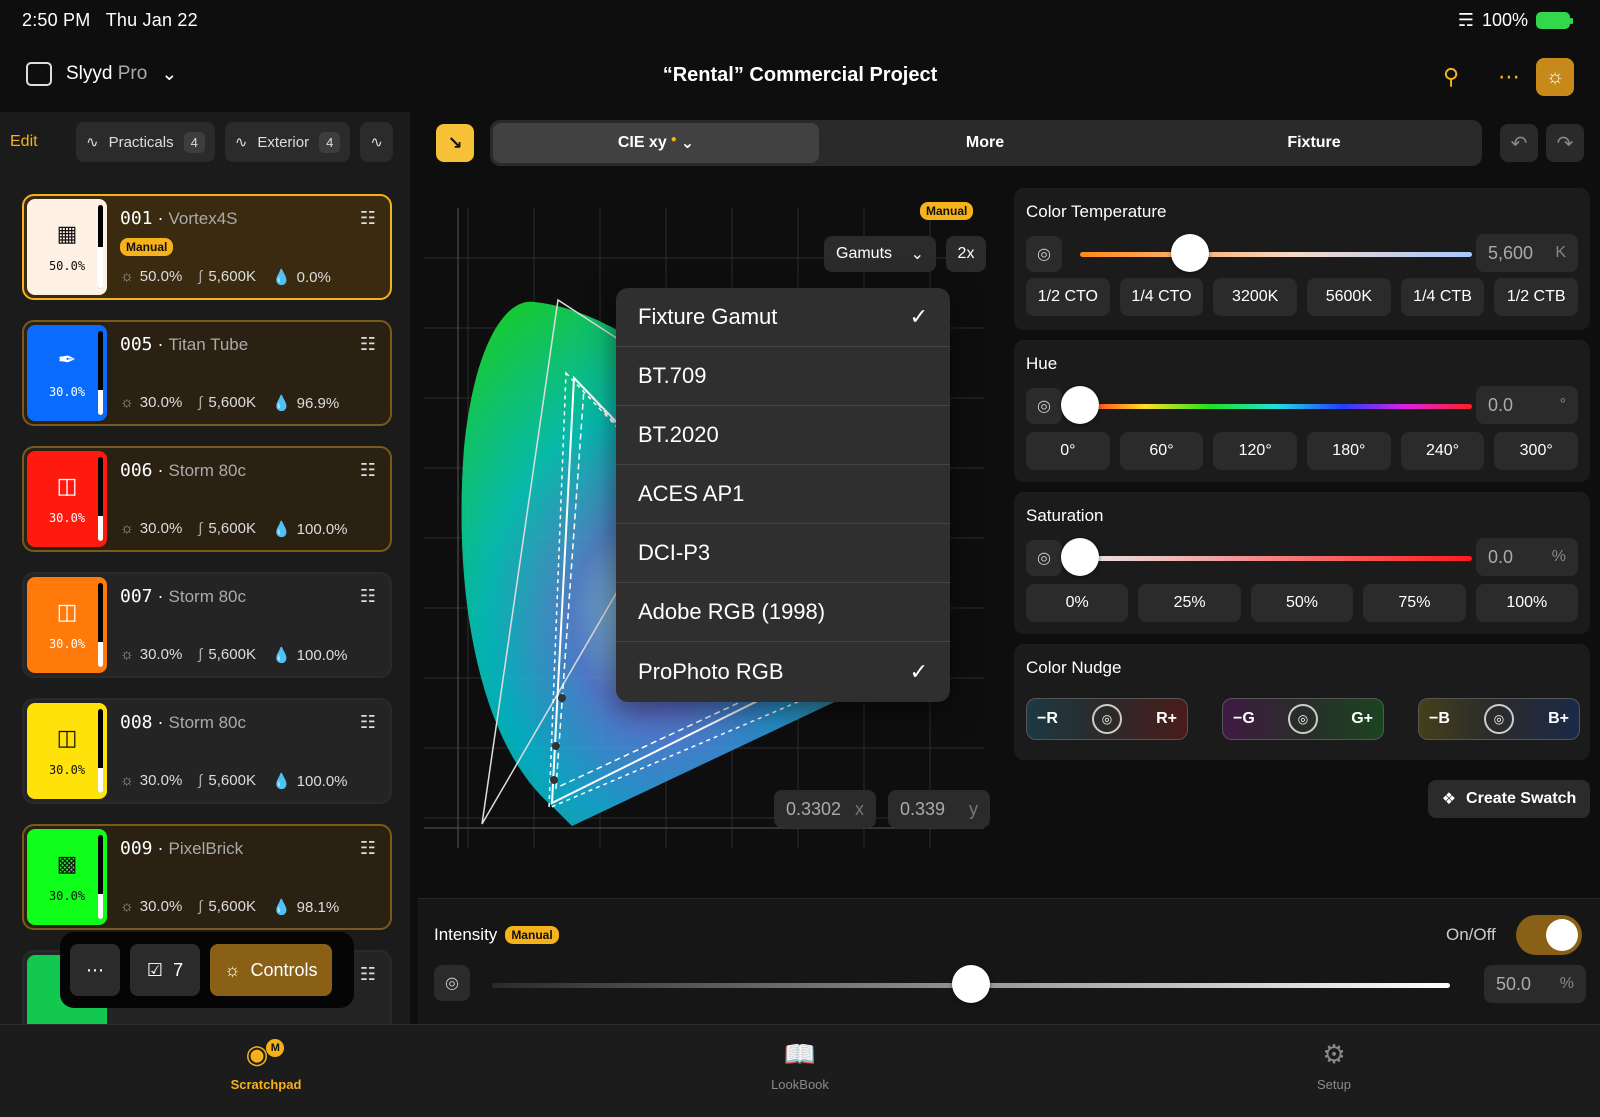 The height and width of the screenshot is (1117, 1600). Describe the element at coordinates (1276, 558) in the screenshot. I see `saturation-slider-track` at that location.